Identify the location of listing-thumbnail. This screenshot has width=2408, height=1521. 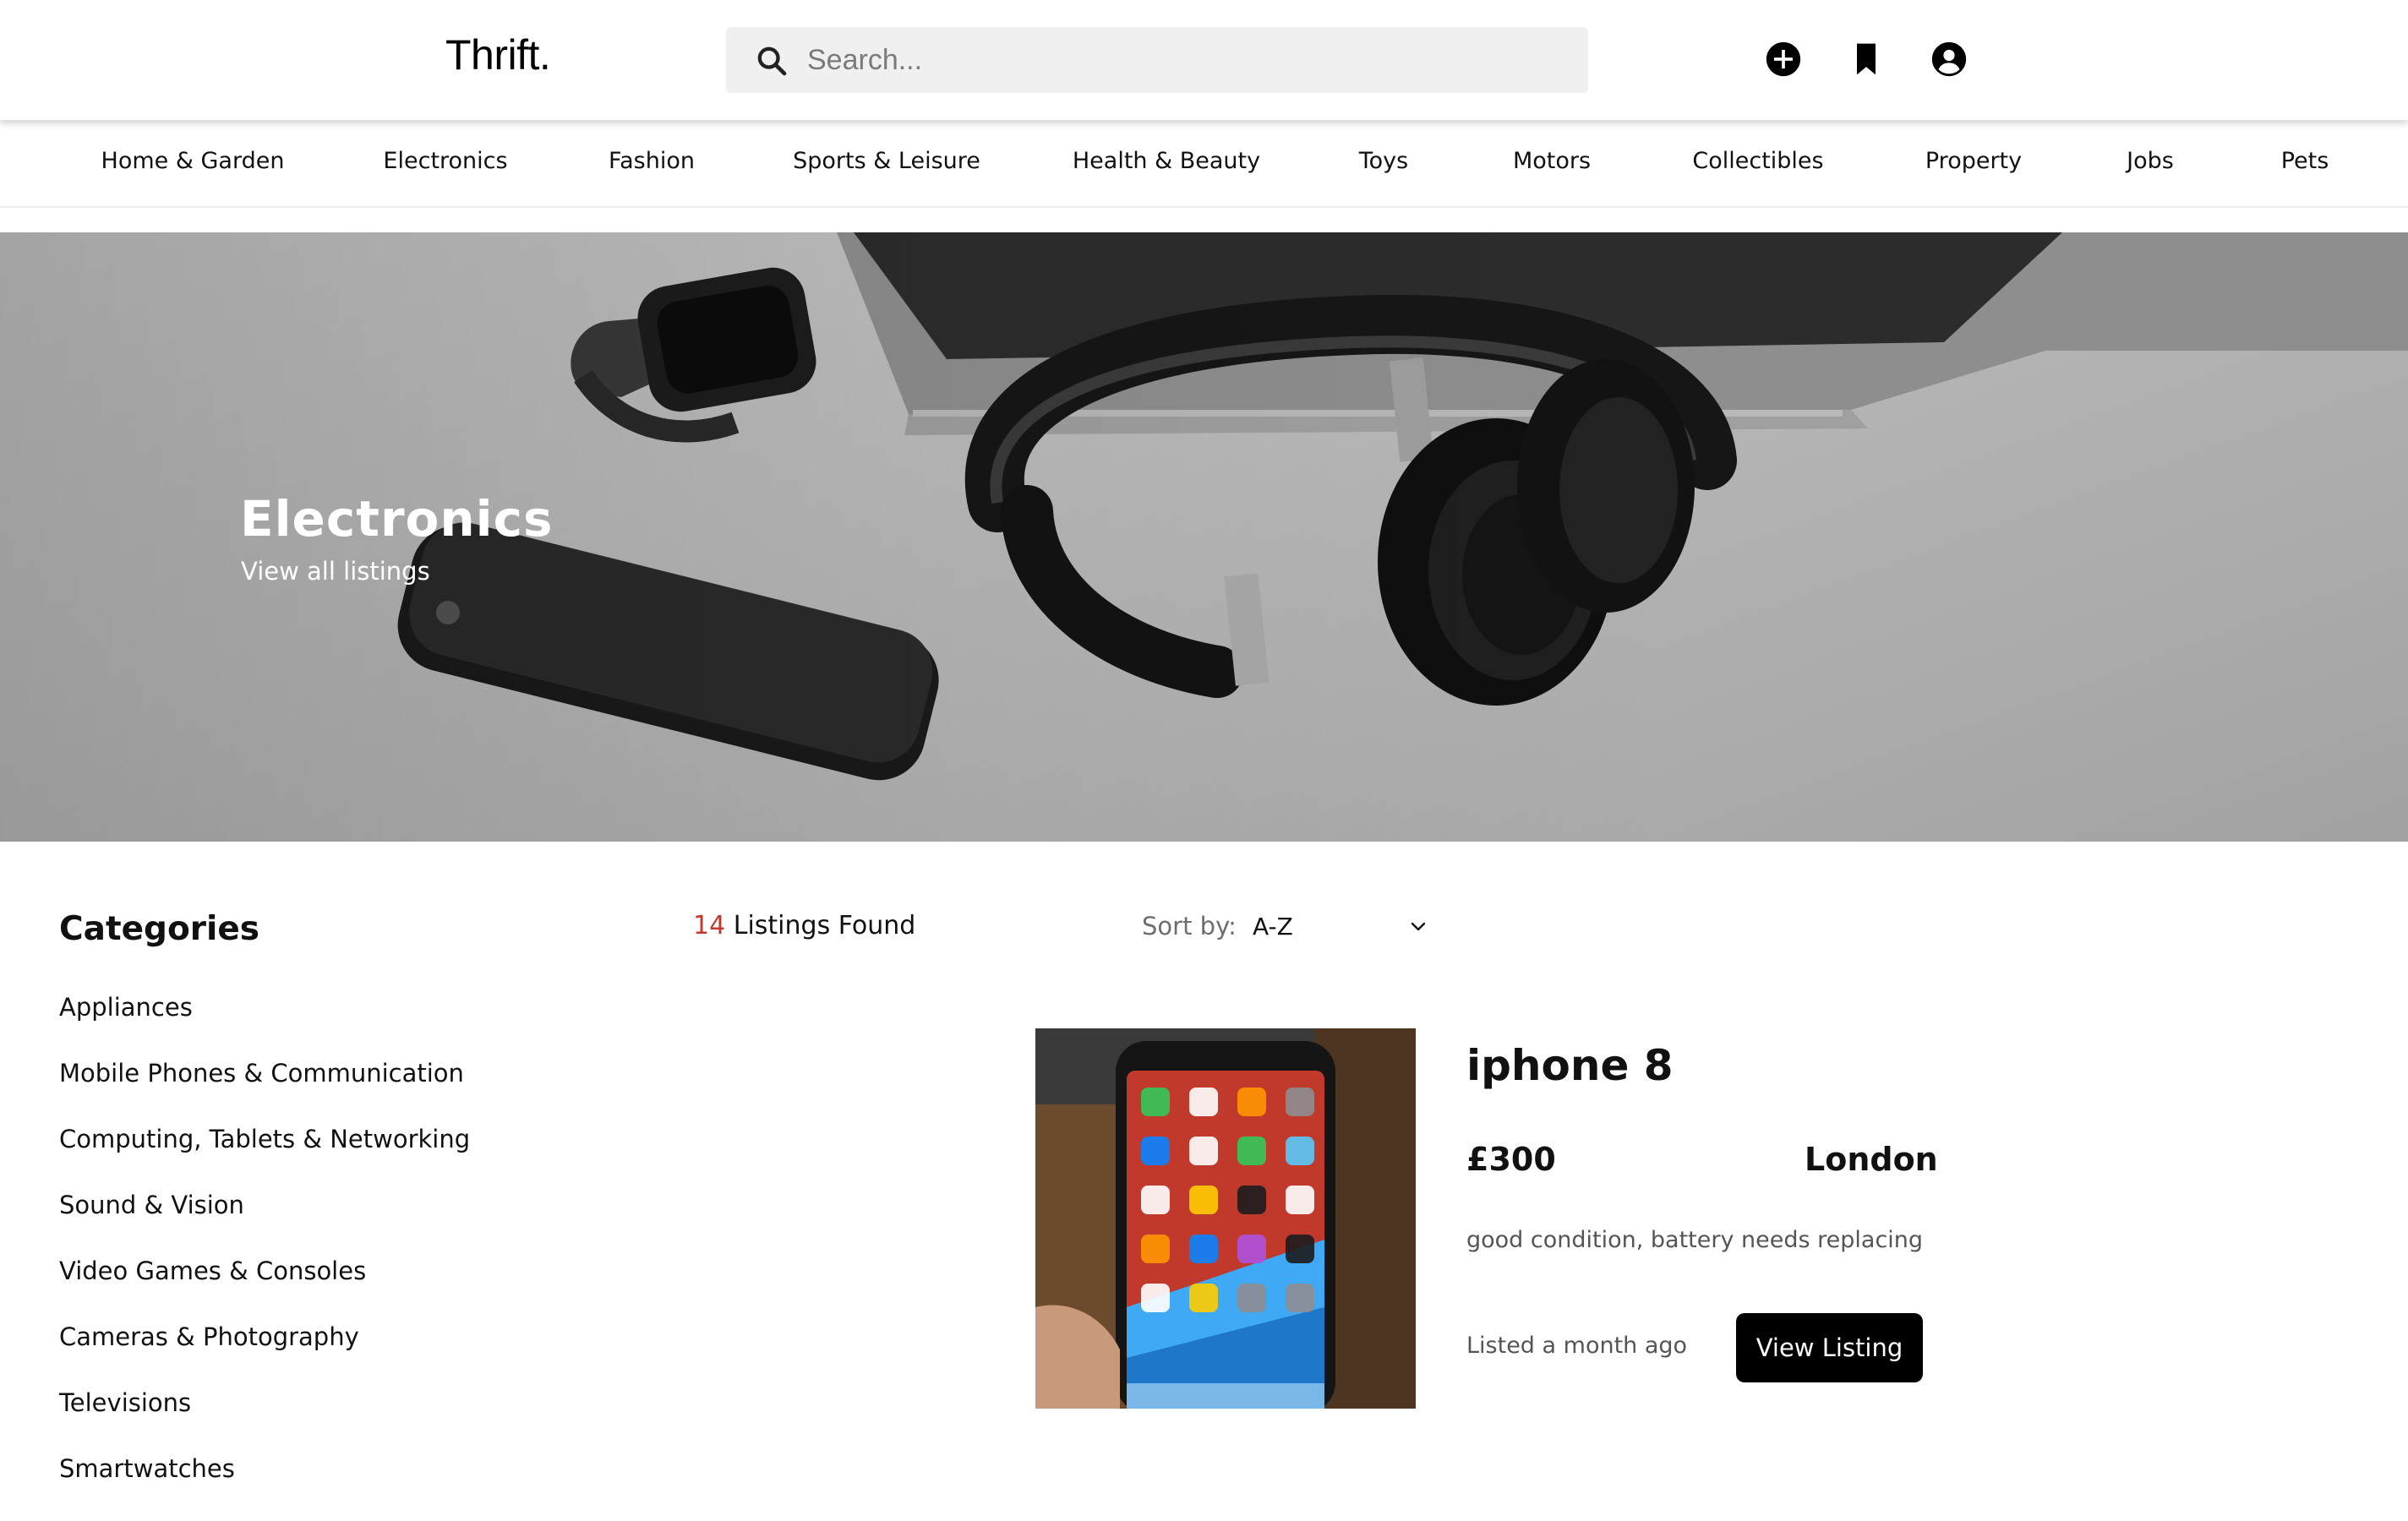
(1226, 1218).